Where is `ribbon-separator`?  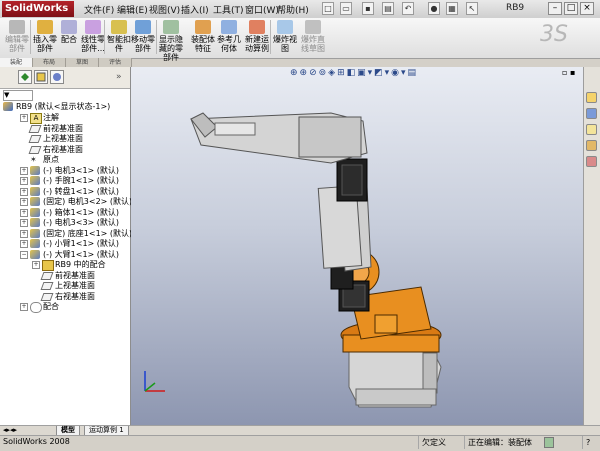 ribbon-separator is located at coordinates (104, 37).